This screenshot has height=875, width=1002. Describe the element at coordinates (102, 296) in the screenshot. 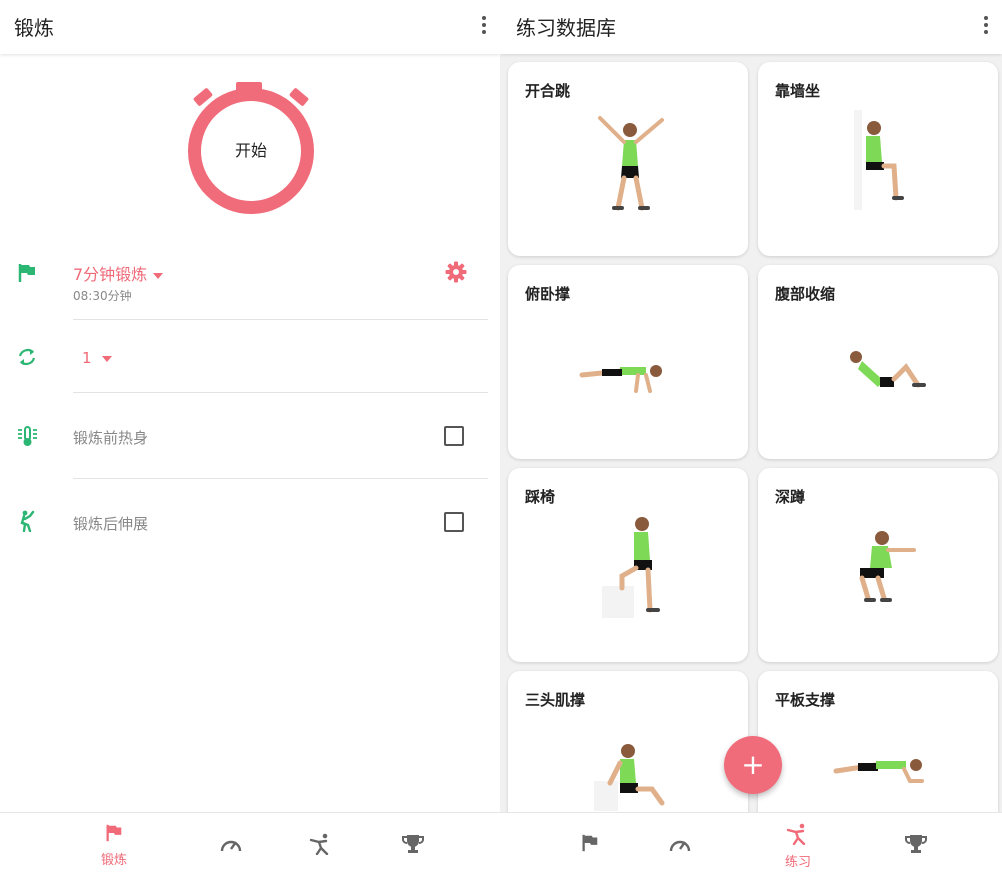

I see `workout-duration: 08:30分钟` at that location.